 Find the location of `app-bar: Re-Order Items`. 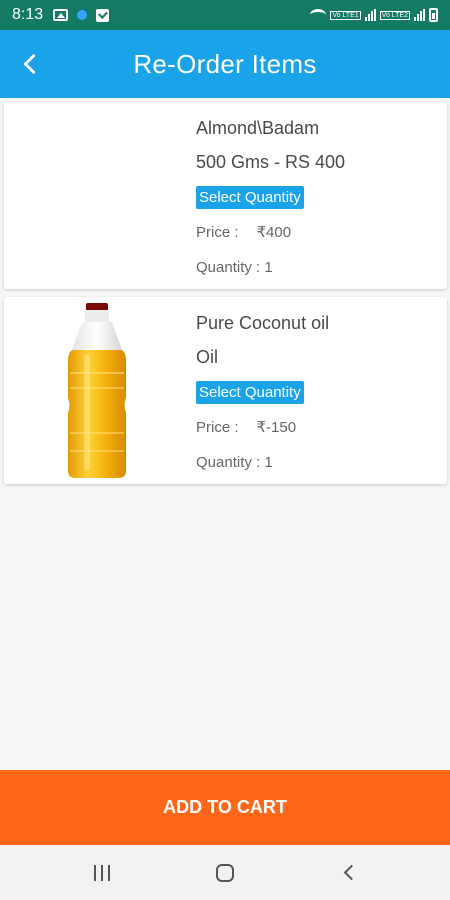

app-bar: Re-Order Items is located at coordinates (225, 64).